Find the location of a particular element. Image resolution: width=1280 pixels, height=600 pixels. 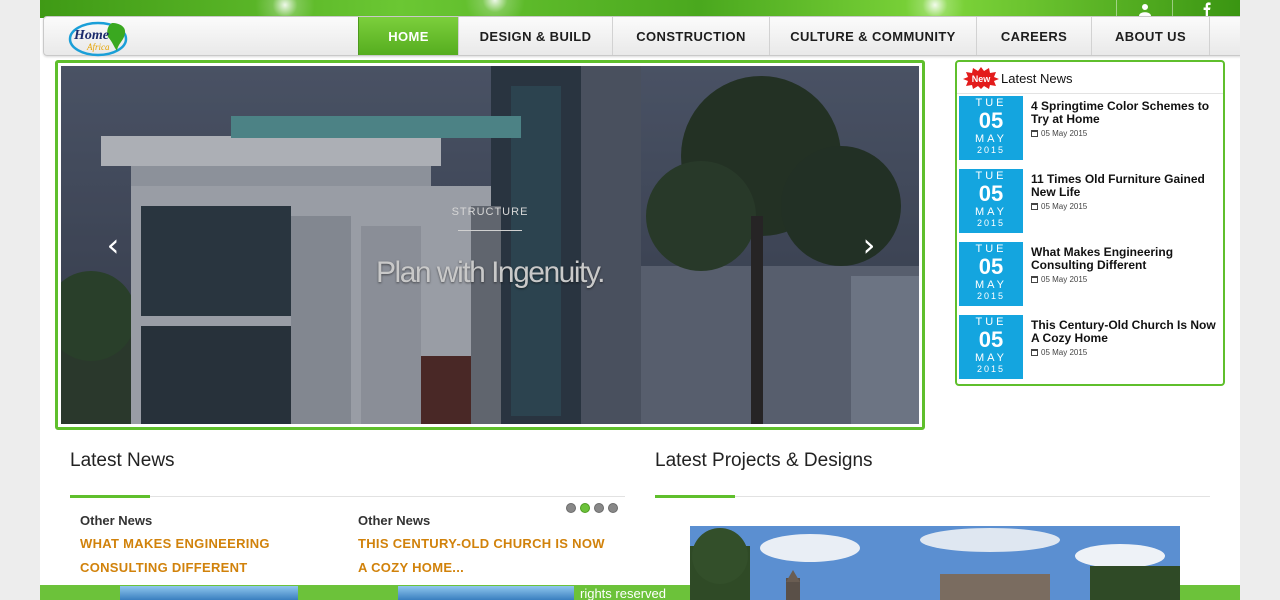

latest-projects-section-title: Latest Projects & Designs is located at coordinates (764, 460).